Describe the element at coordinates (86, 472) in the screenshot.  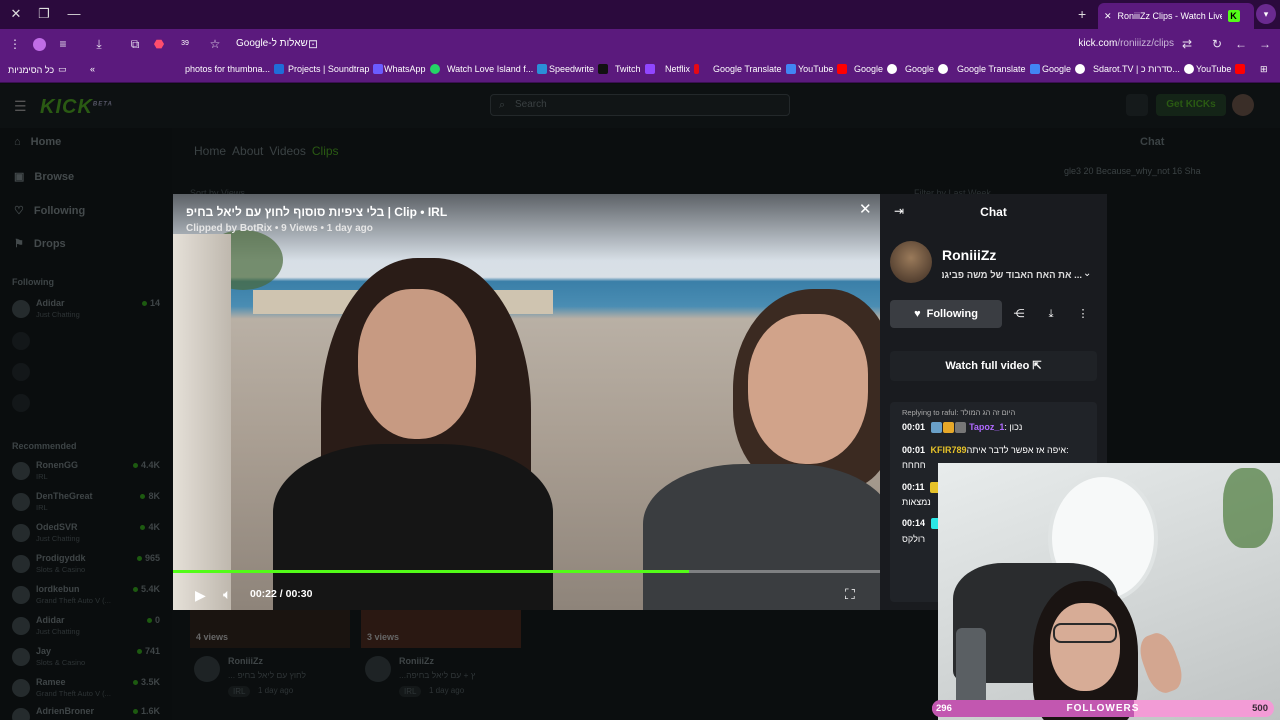
I see `recommended-channel: RonenGG IRL 4.4K` at that location.